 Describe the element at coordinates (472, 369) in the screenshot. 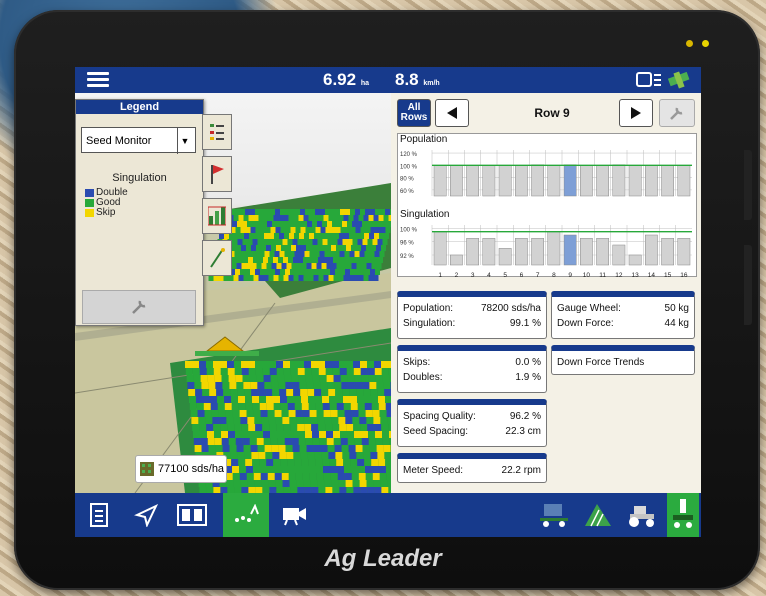

I see `skips-doubles-tile: Skips: 0.0 % Doubles: 1.9 %` at that location.